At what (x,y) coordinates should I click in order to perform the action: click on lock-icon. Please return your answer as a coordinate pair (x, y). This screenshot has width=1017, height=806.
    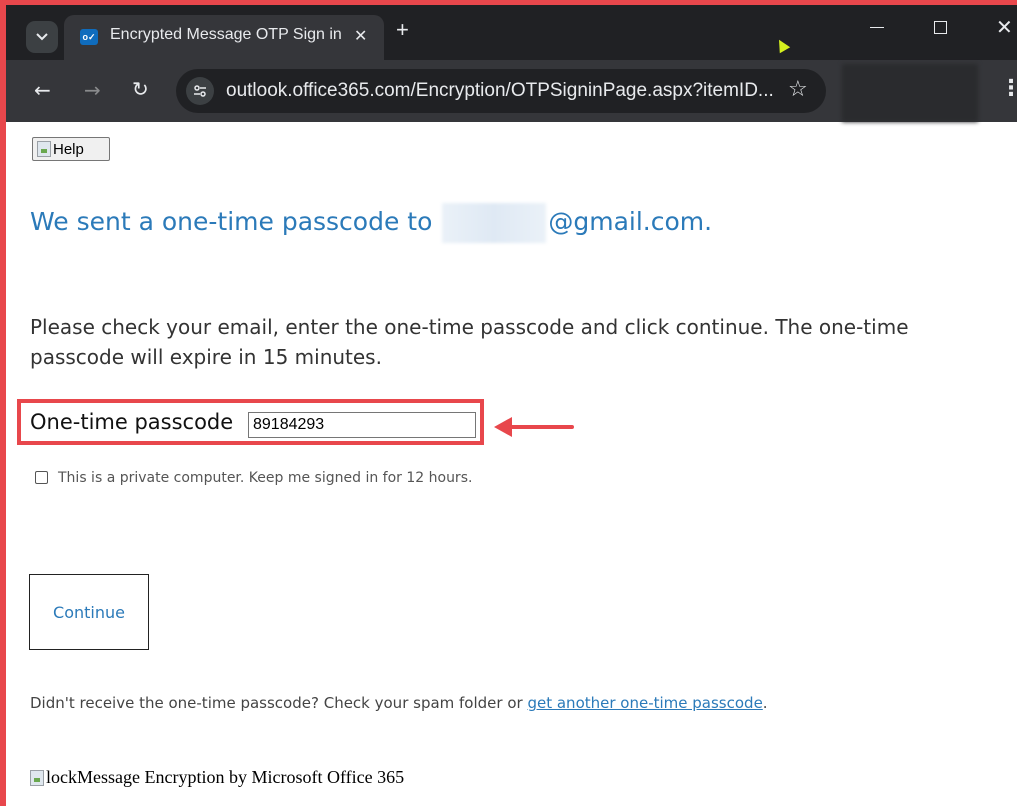
    Looking at the image, I should click on (37, 777).